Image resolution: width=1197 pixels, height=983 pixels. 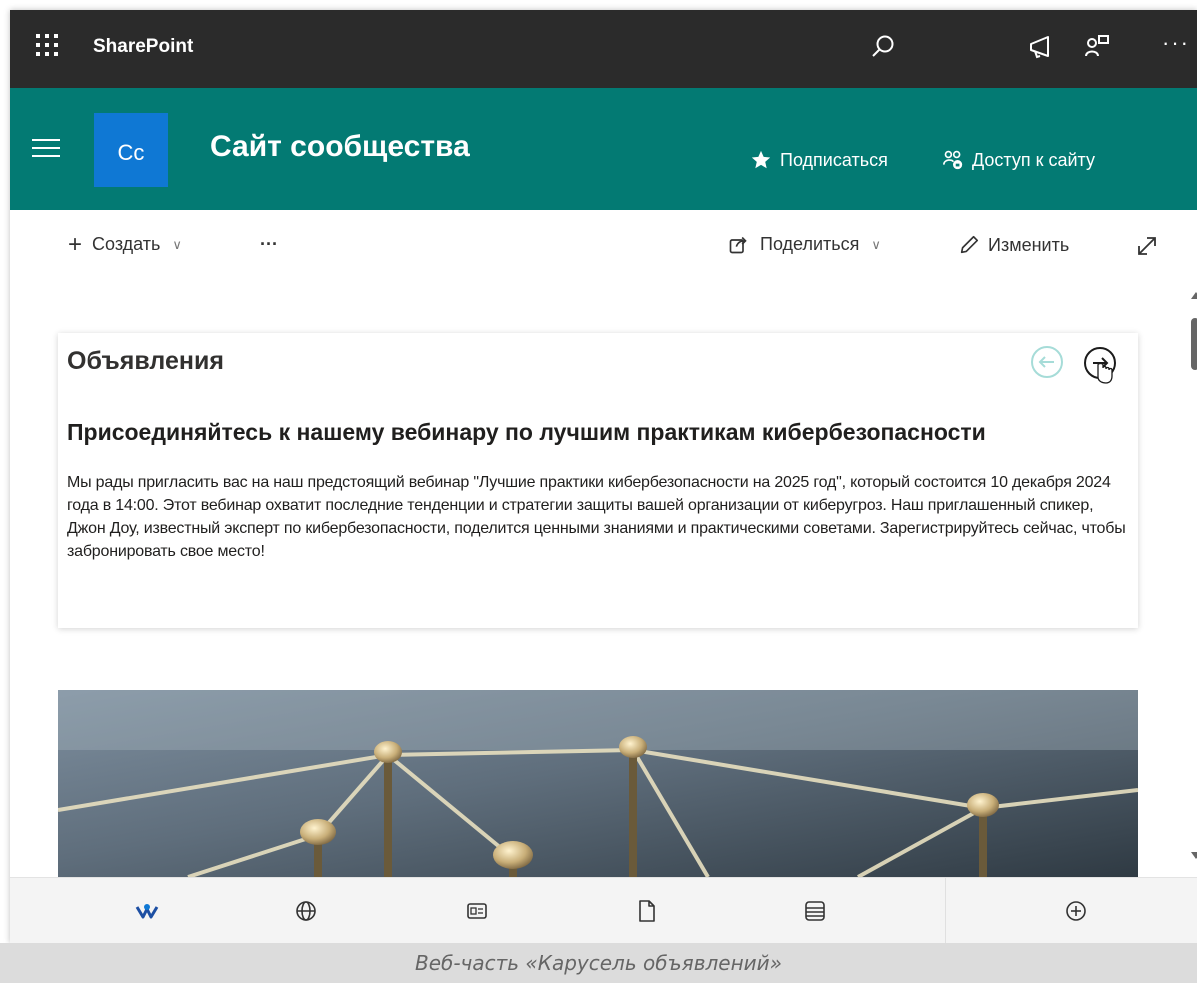 I want to click on site-title: Сайт сообщества, so click(x=340, y=147).